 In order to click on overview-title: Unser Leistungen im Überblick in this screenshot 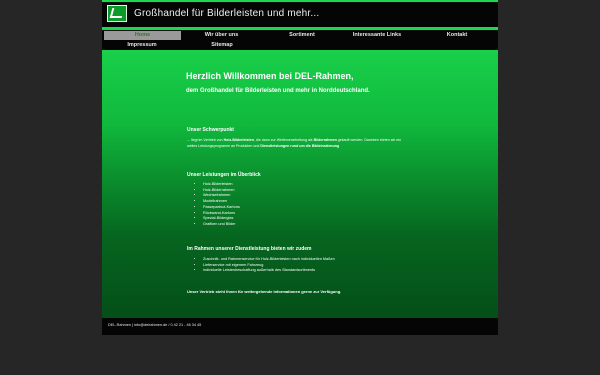, I will do `click(224, 175)`.